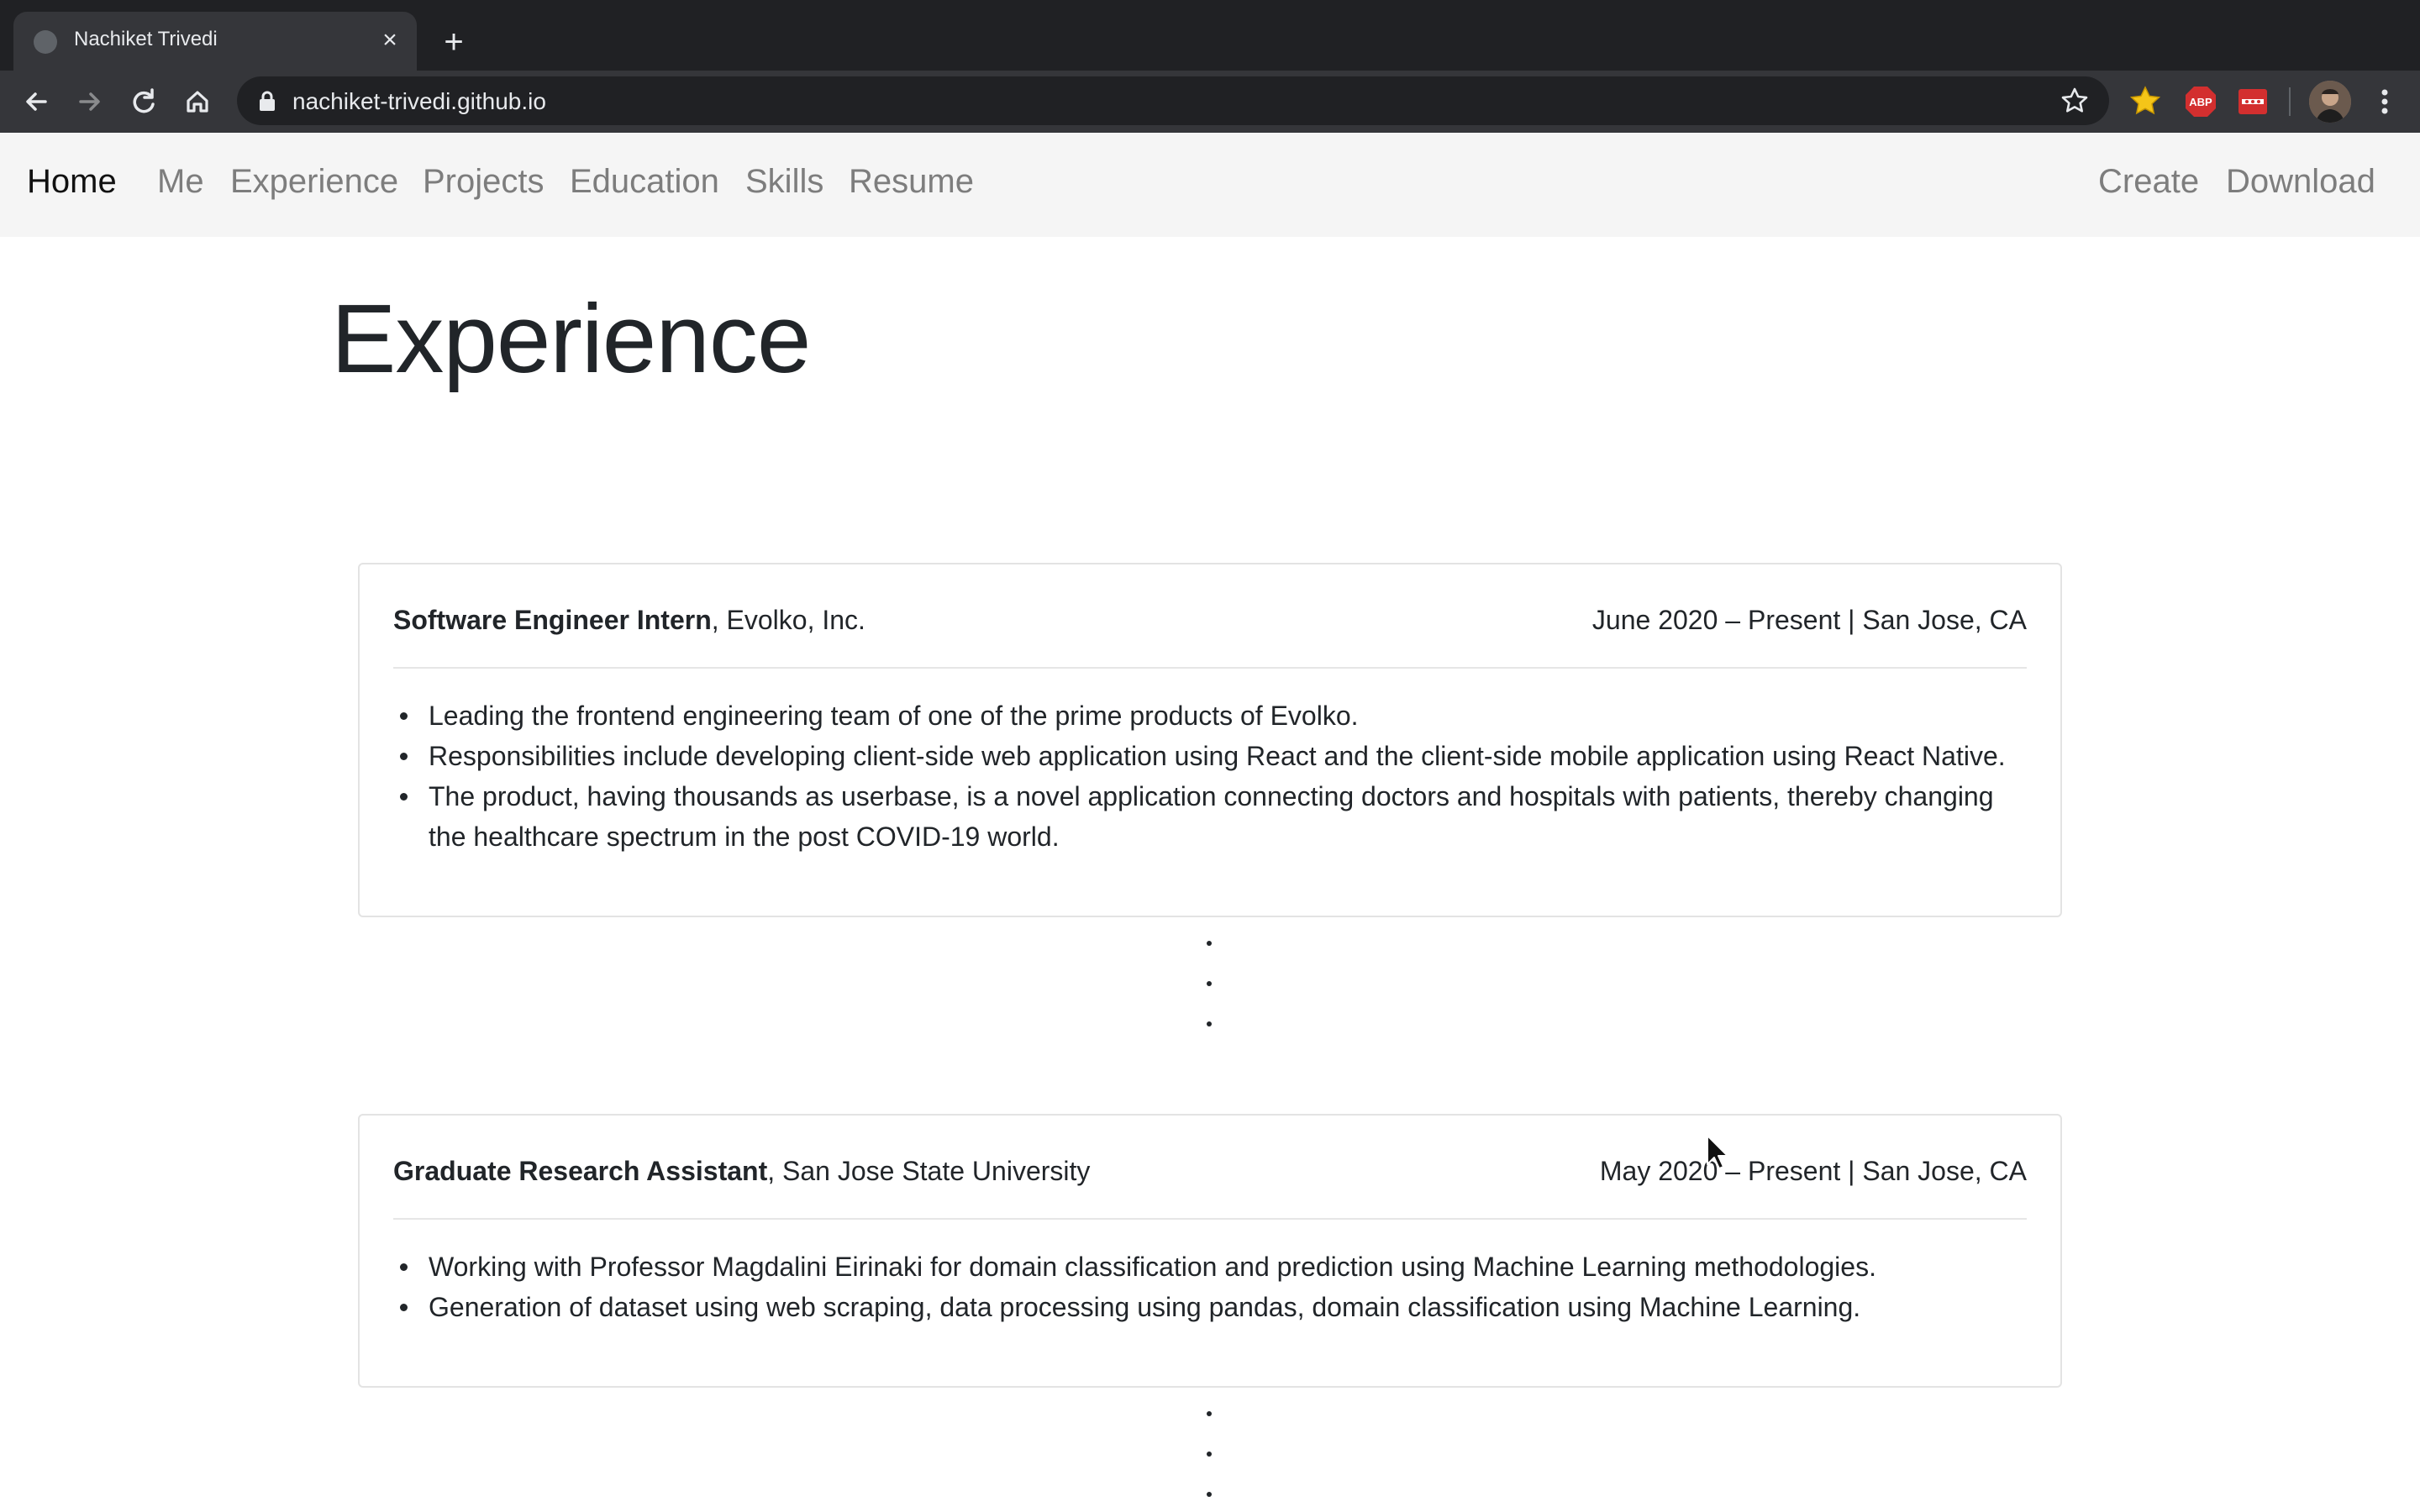  Describe the element at coordinates (788, 620) in the screenshot. I see `company-name: , Evolko, Inc.` at that location.